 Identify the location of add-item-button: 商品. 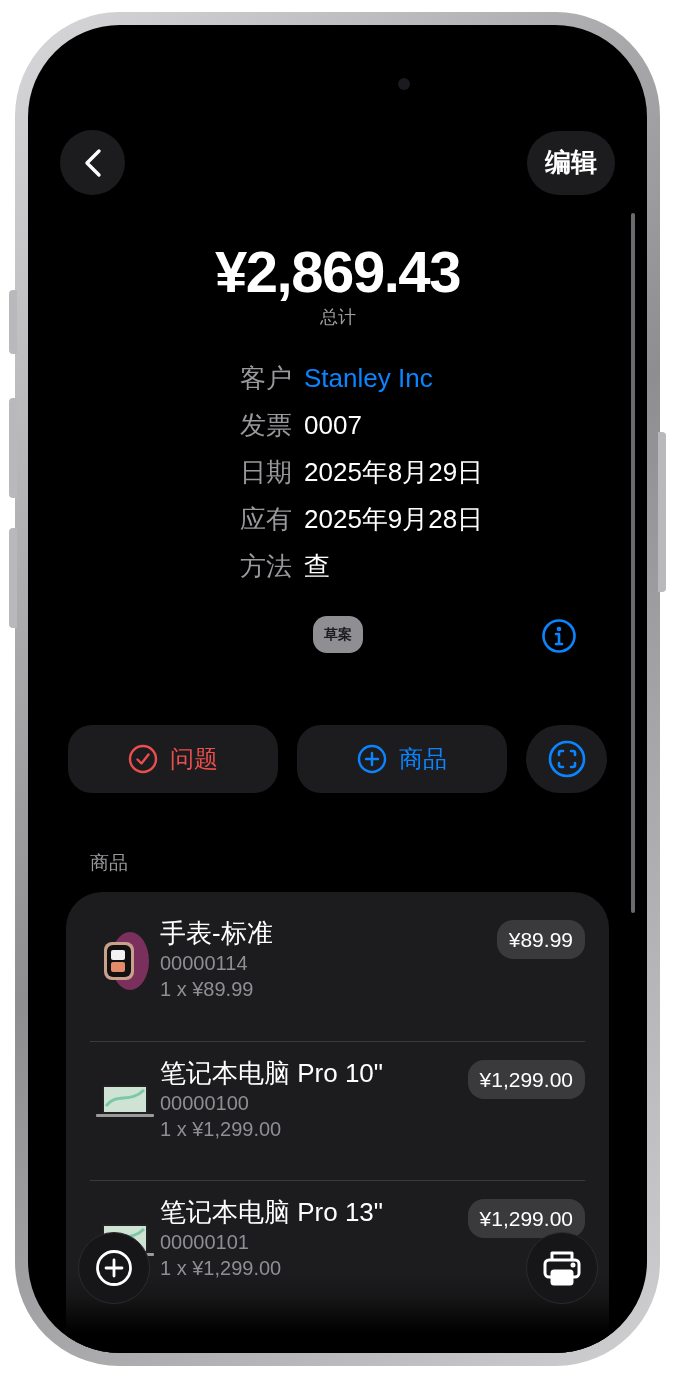
(402, 759).